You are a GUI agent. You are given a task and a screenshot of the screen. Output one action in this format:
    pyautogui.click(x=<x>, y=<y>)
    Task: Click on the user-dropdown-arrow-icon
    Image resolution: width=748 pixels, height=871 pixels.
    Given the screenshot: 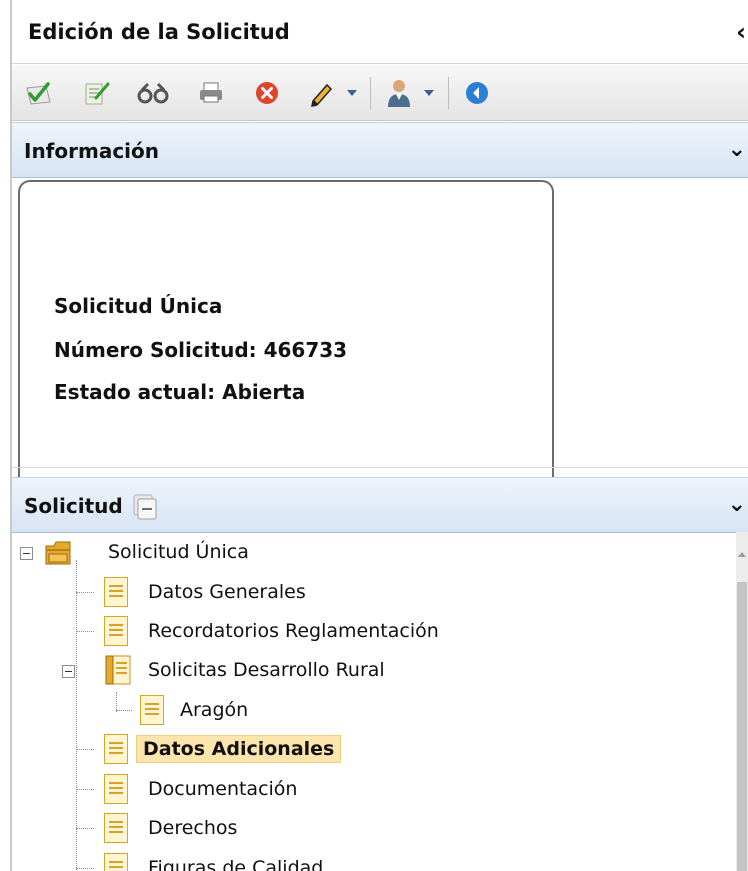 What is the action you would take?
    pyautogui.click(x=429, y=93)
    